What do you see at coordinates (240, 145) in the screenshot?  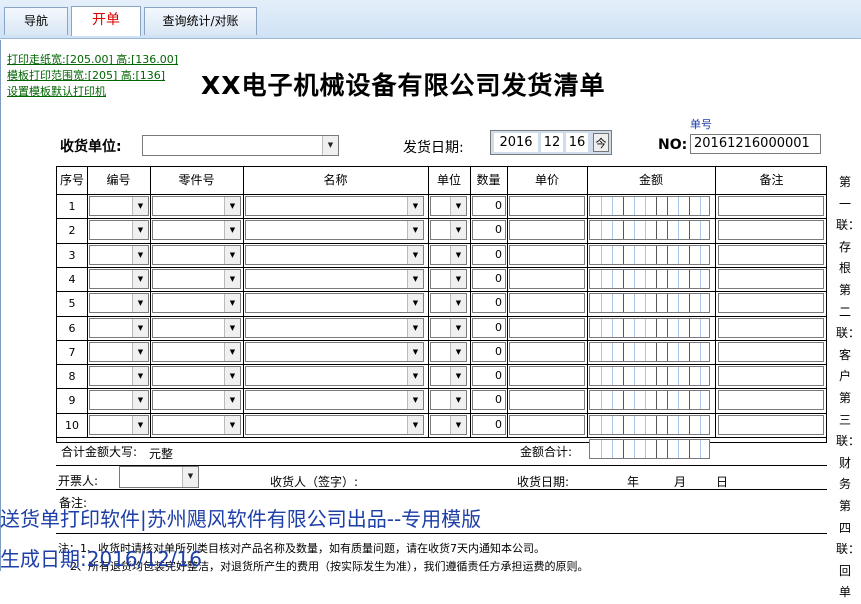 I see `receiver-select: ▼` at bounding box center [240, 145].